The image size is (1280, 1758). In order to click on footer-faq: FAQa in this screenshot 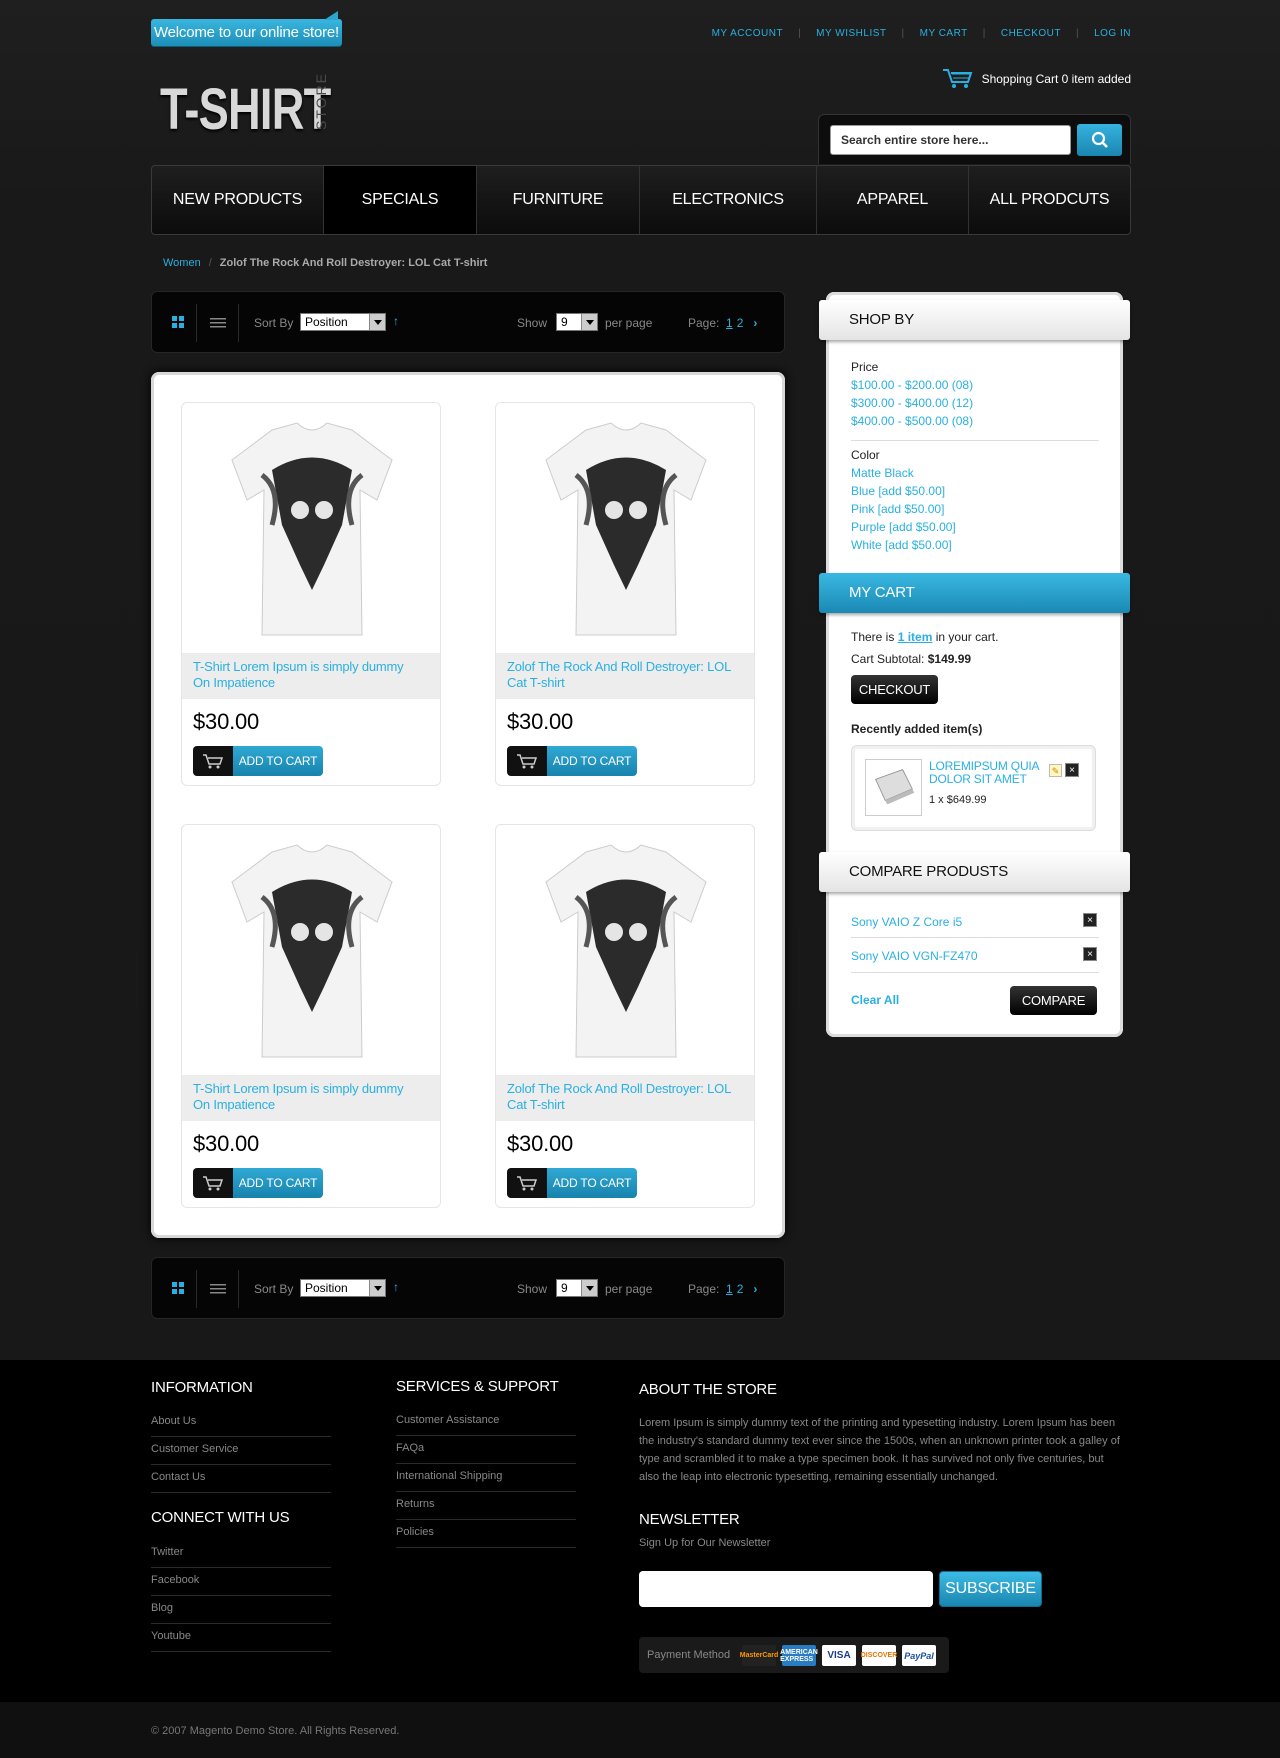, I will do `click(486, 1453)`.